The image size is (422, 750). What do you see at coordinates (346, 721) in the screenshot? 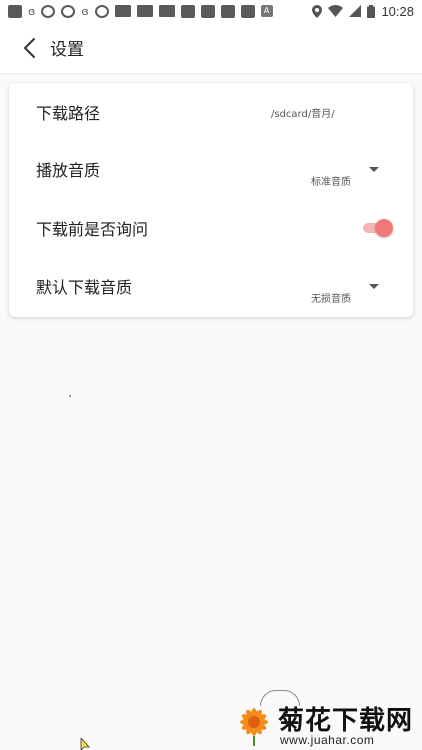
I see `watermark-title: 菊花下载网` at bounding box center [346, 721].